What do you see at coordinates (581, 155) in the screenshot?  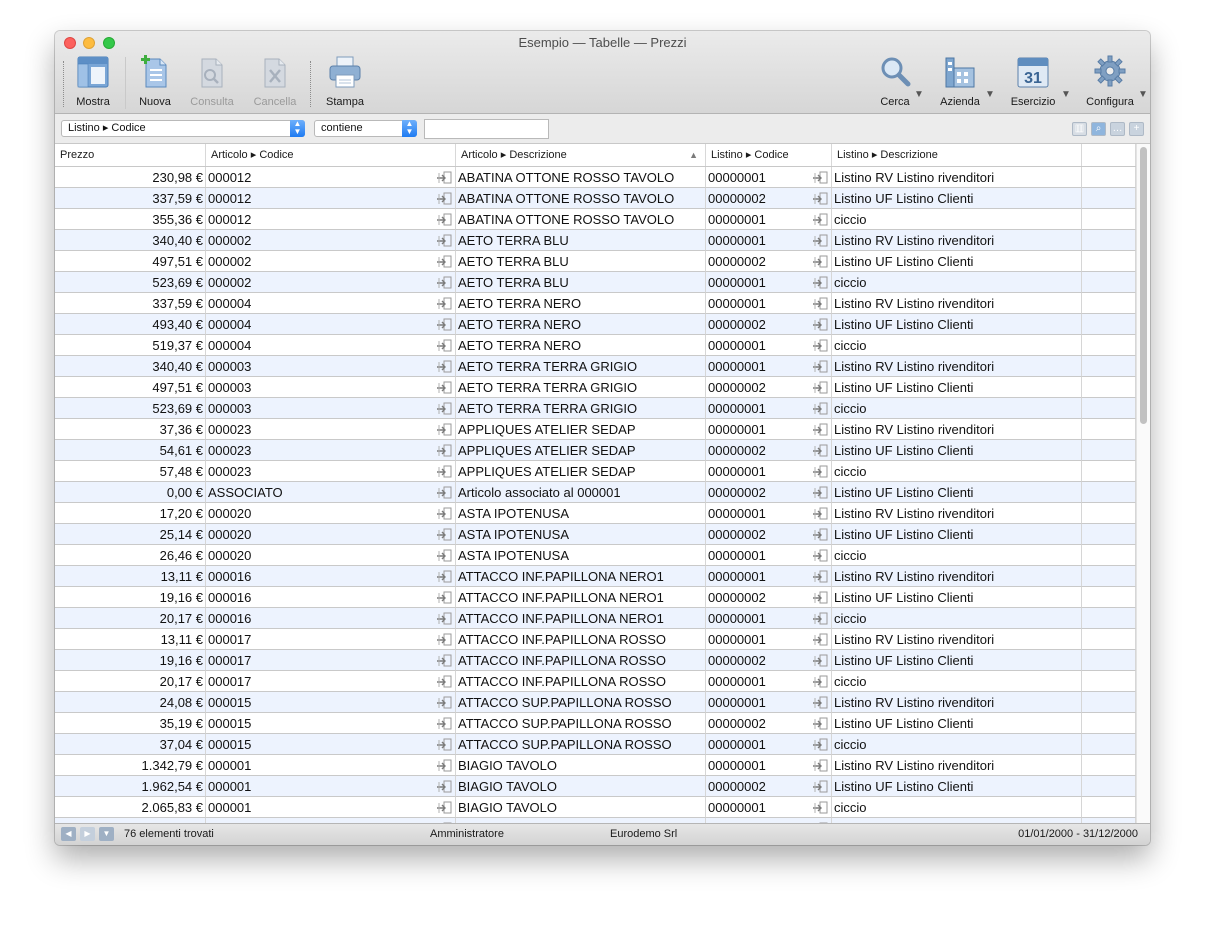 I see `column-header-articolo-descrizione: Articolo ▸ Descrizione ▲` at bounding box center [581, 155].